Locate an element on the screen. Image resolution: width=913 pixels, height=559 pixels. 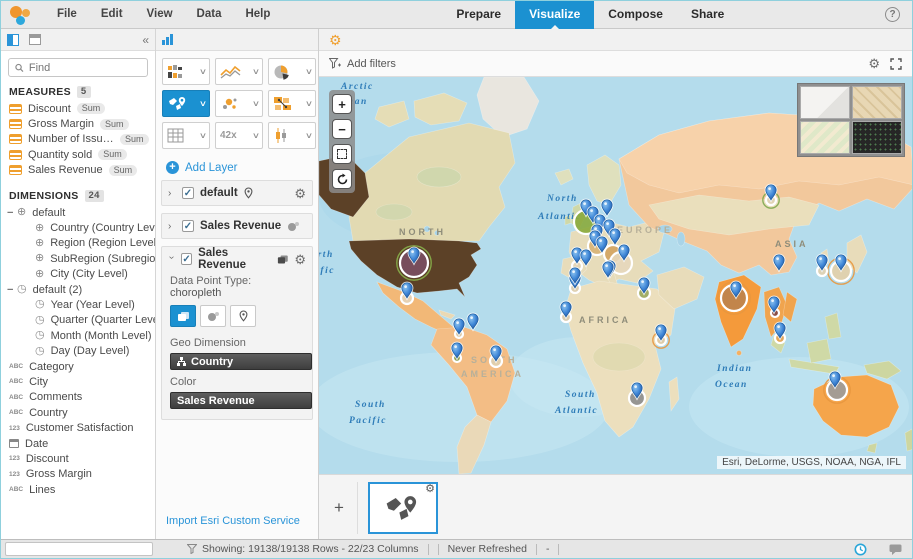
collapse-chevron-icon: › is located at coordinates (171, 258).